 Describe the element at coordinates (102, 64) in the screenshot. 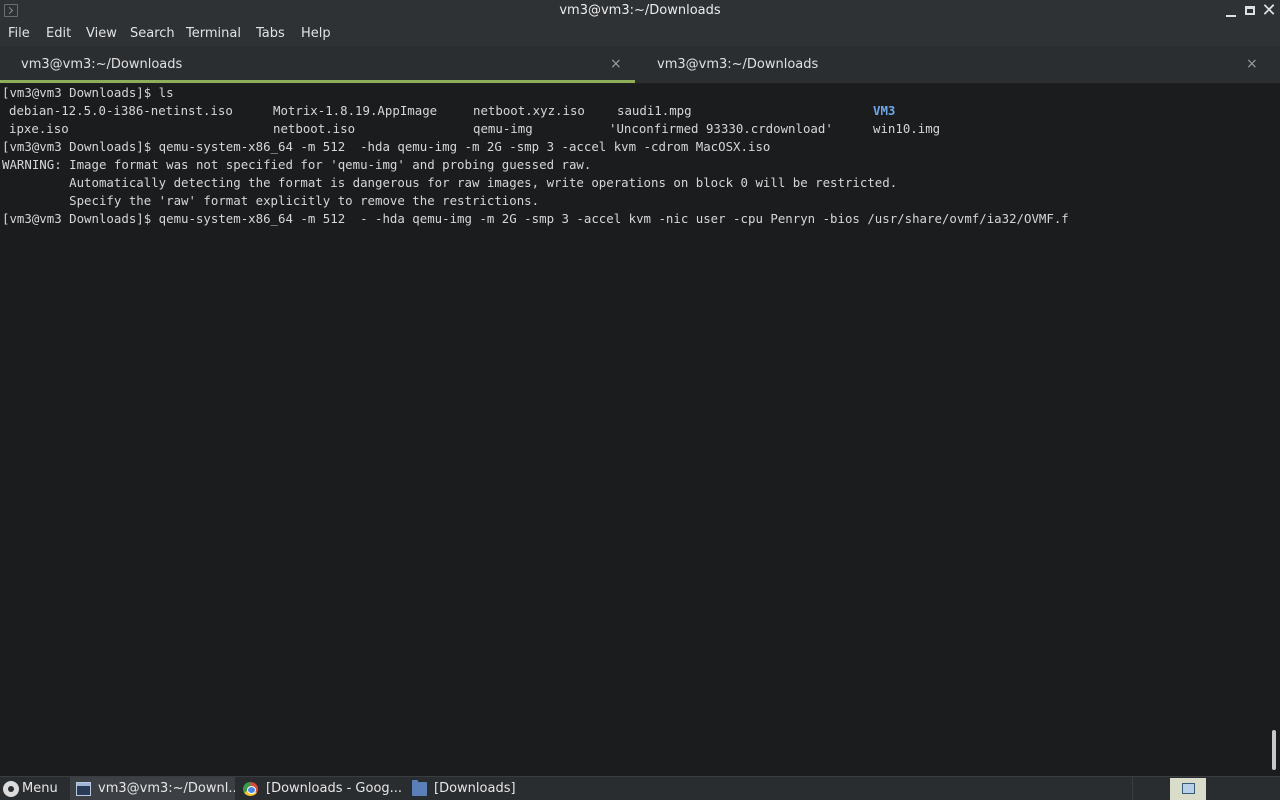

I see `tab-1-label: vm3@vm3:~/Downloads` at that location.